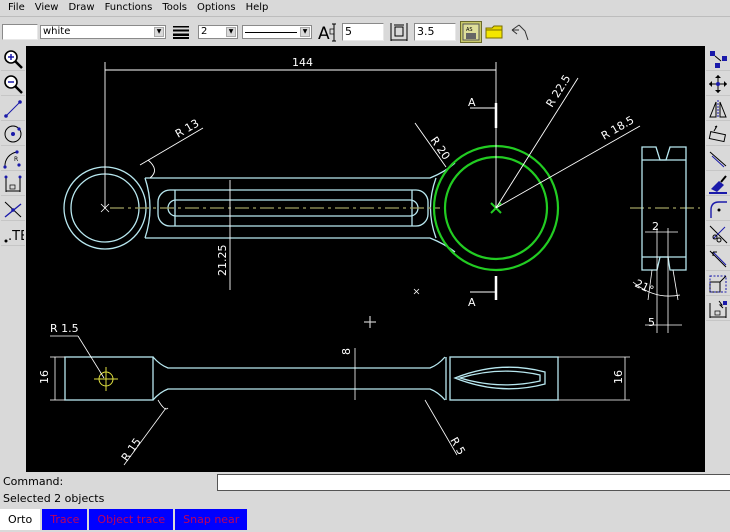  What do you see at coordinates (211, 519) in the screenshot?
I see `mode-snap-near-toggle: Snap near` at bounding box center [211, 519].